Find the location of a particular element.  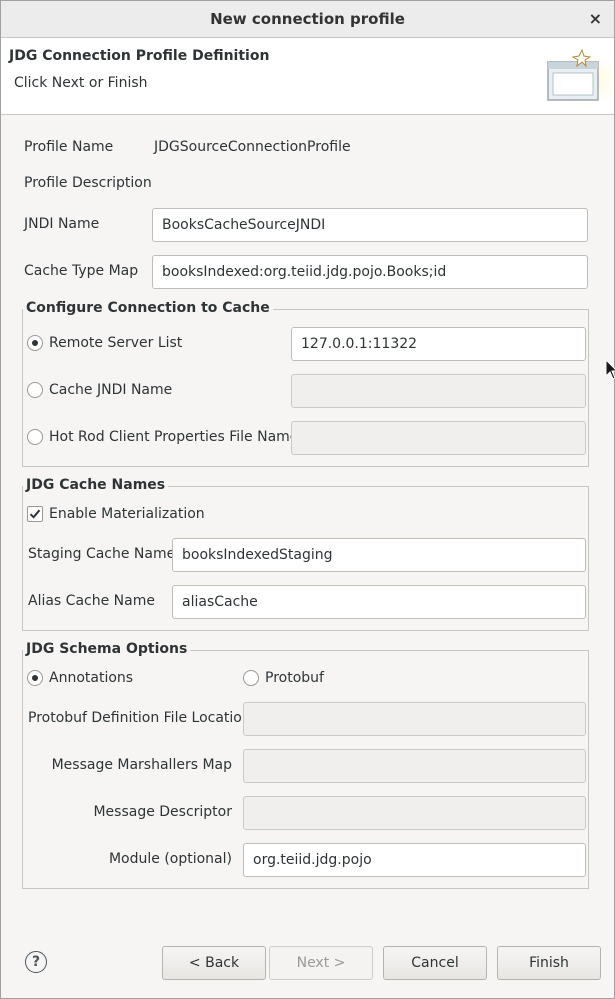

cache-jndi-input is located at coordinates (438, 391).